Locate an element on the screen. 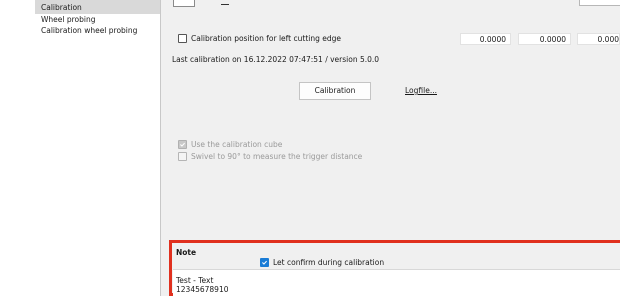 The image size is (620, 300). value-field-z: 0.000 is located at coordinates (598, 39).